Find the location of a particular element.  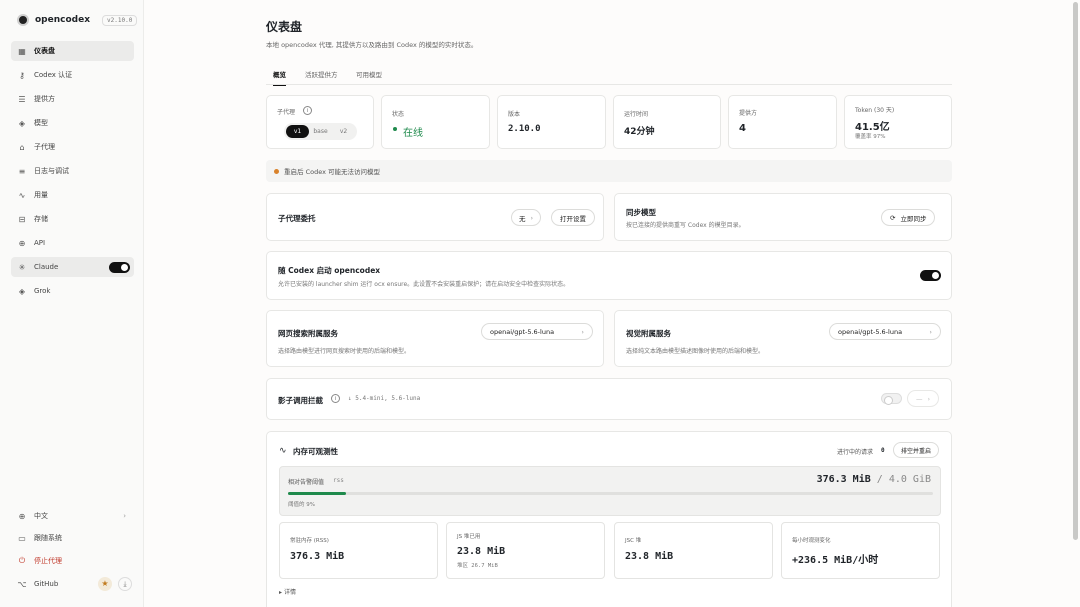

rss-label: 常驻内存 (RSS) is located at coordinates (309, 541).